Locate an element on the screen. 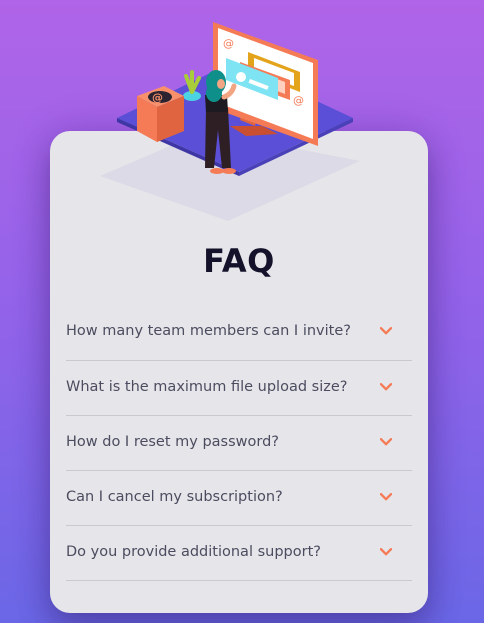  screen-at-glyph-top: @ is located at coordinates (228, 43).